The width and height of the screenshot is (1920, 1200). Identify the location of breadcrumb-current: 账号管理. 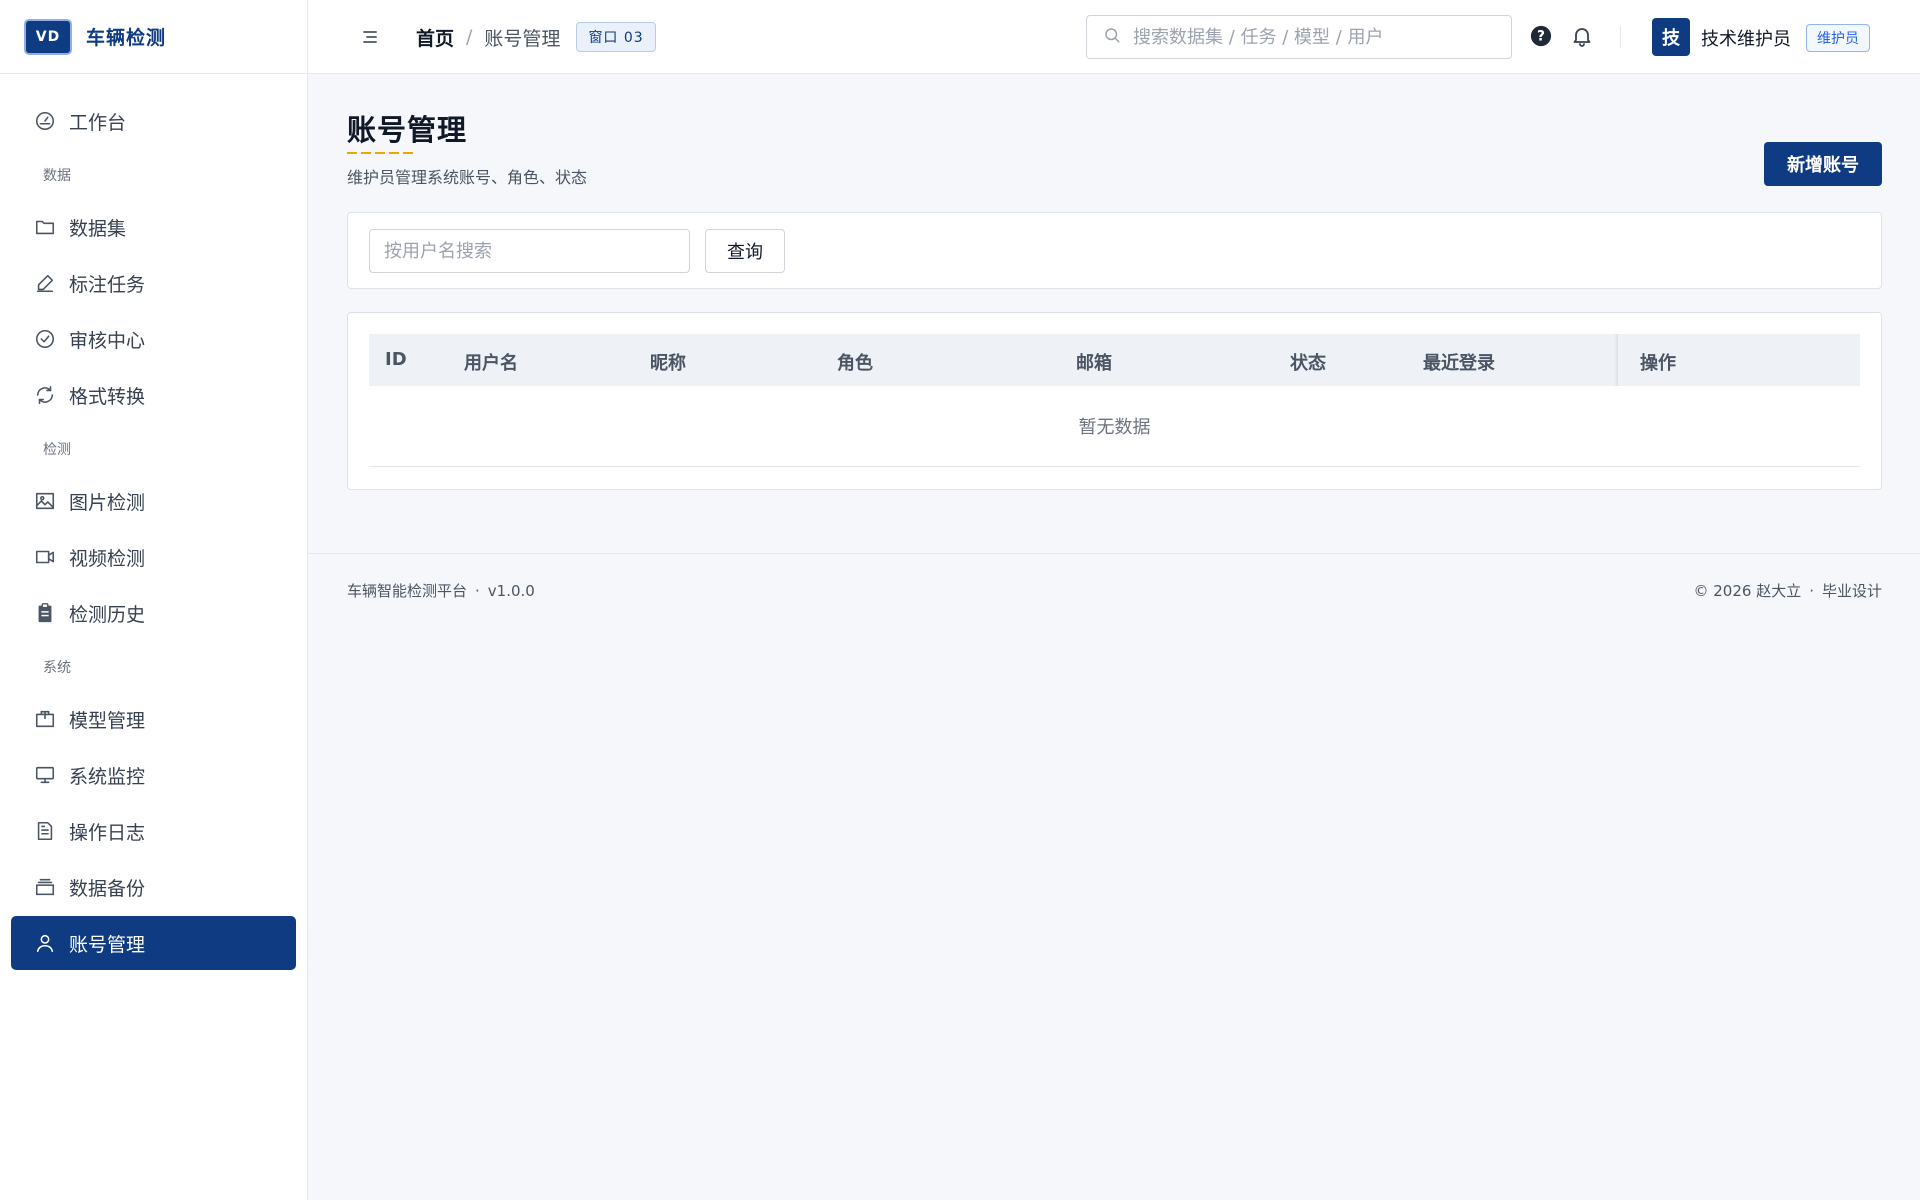
(522, 38).